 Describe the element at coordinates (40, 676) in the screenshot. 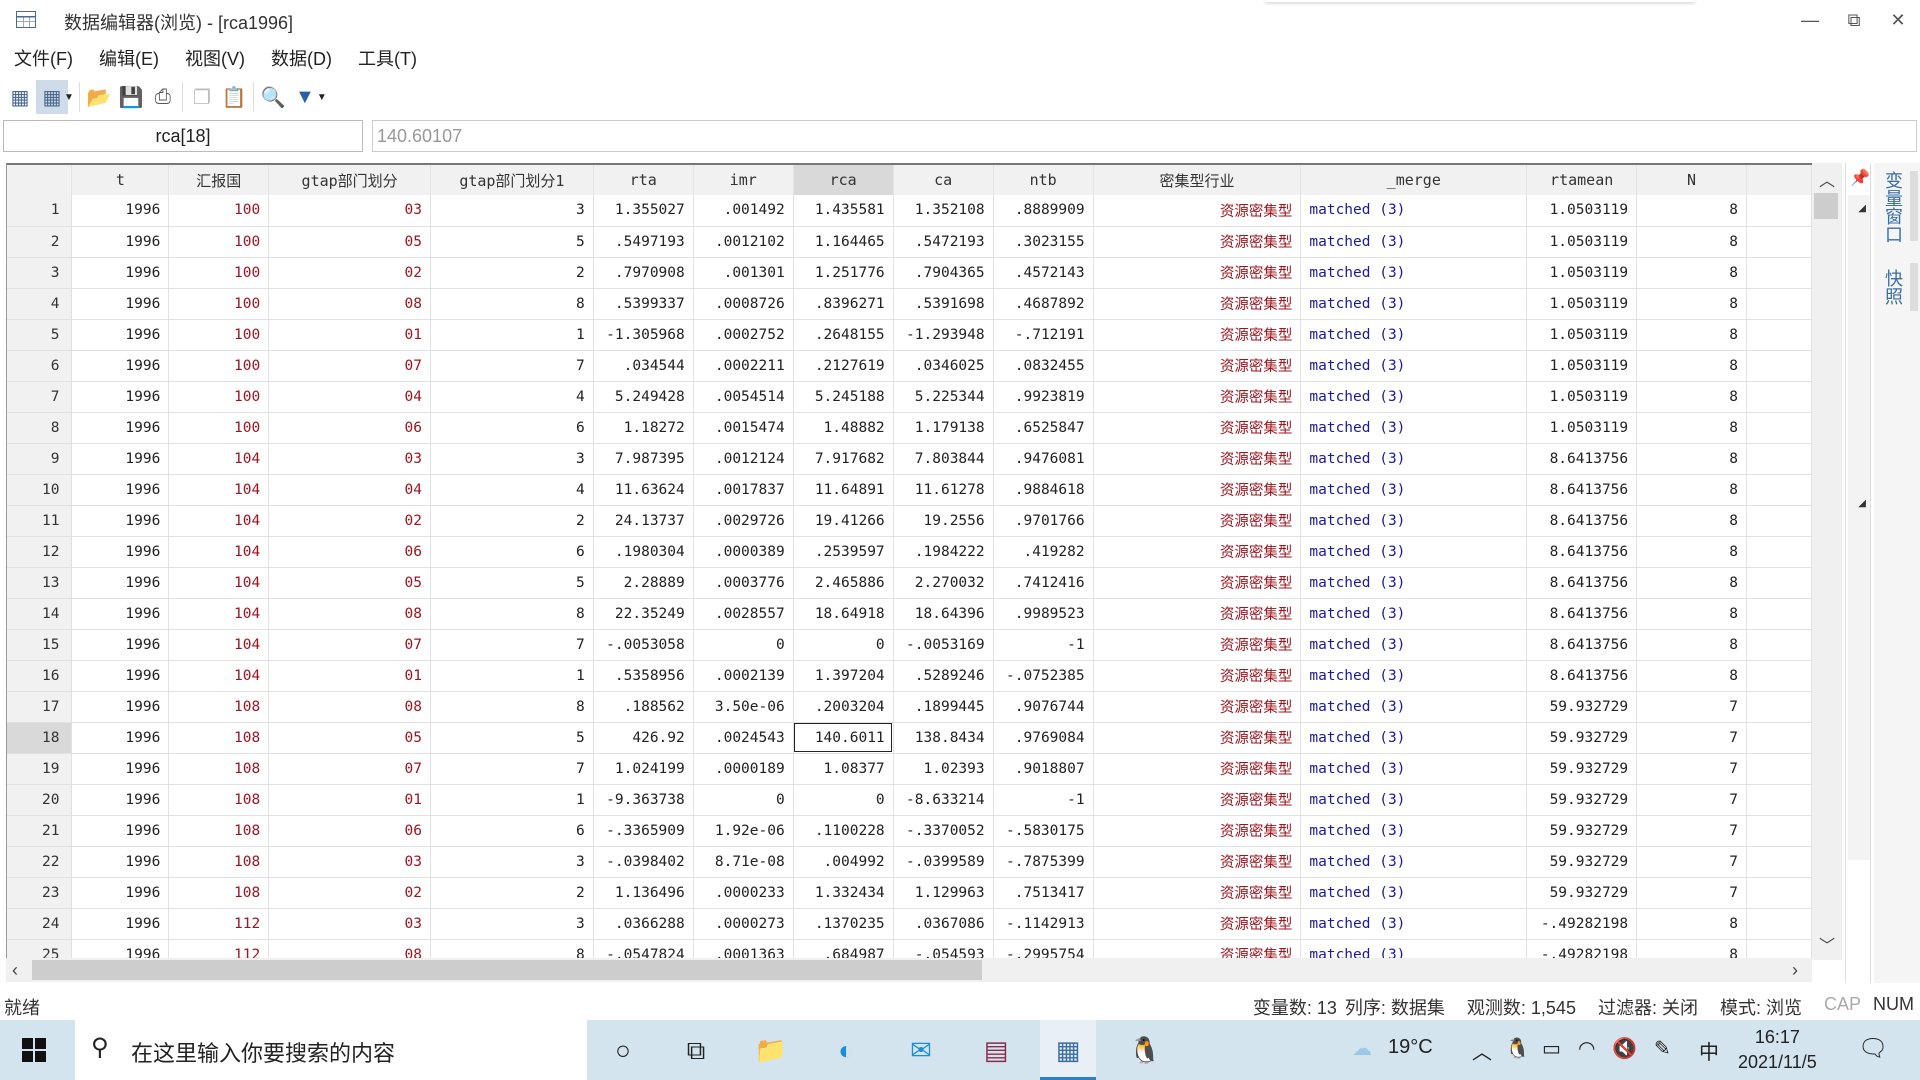

I see `row-number: 16` at that location.